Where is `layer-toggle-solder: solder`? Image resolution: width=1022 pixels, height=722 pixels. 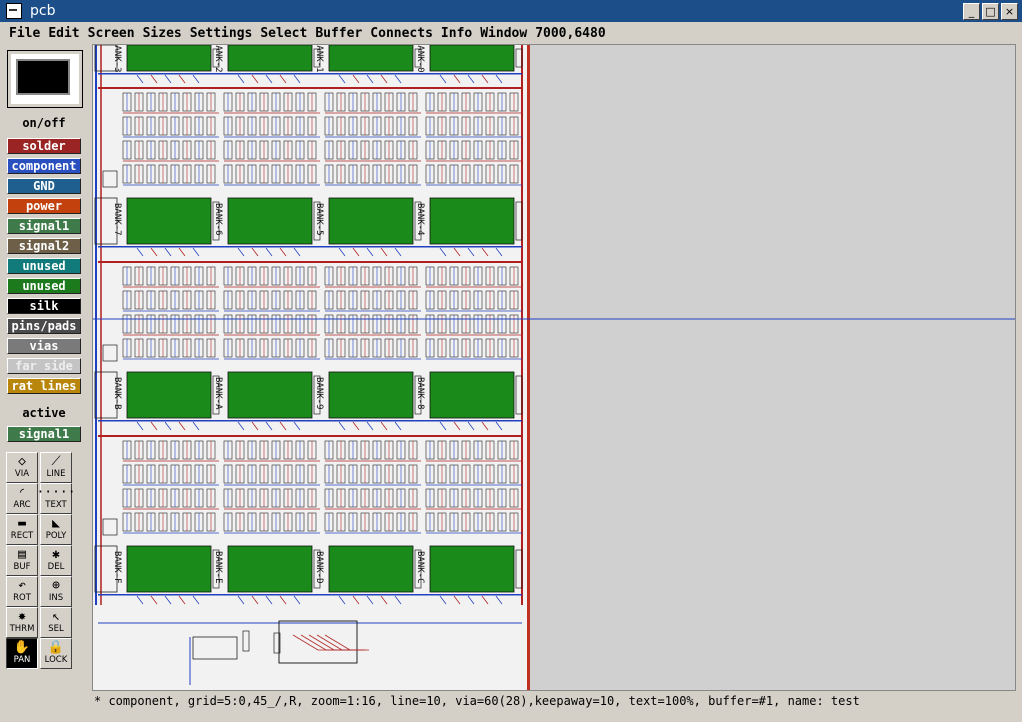 layer-toggle-solder: solder is located at coordinates (44, 146).